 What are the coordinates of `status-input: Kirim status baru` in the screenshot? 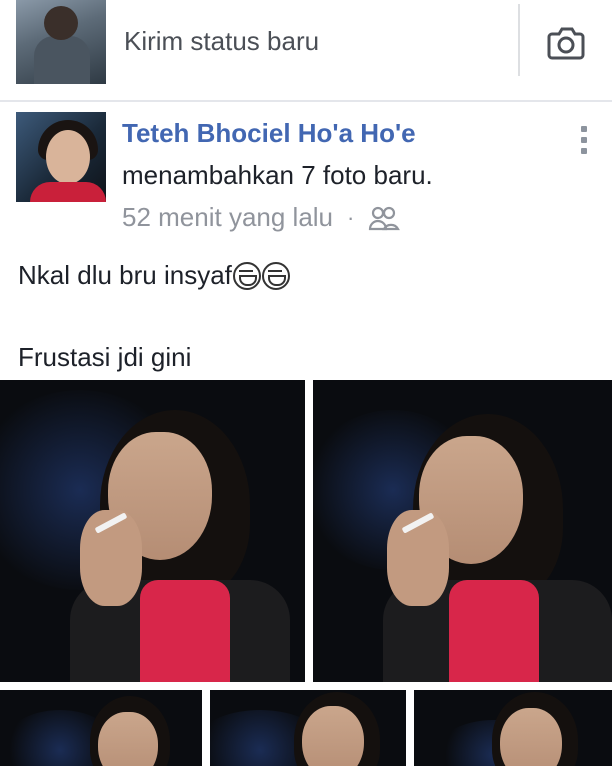 It's located at (221, 41).